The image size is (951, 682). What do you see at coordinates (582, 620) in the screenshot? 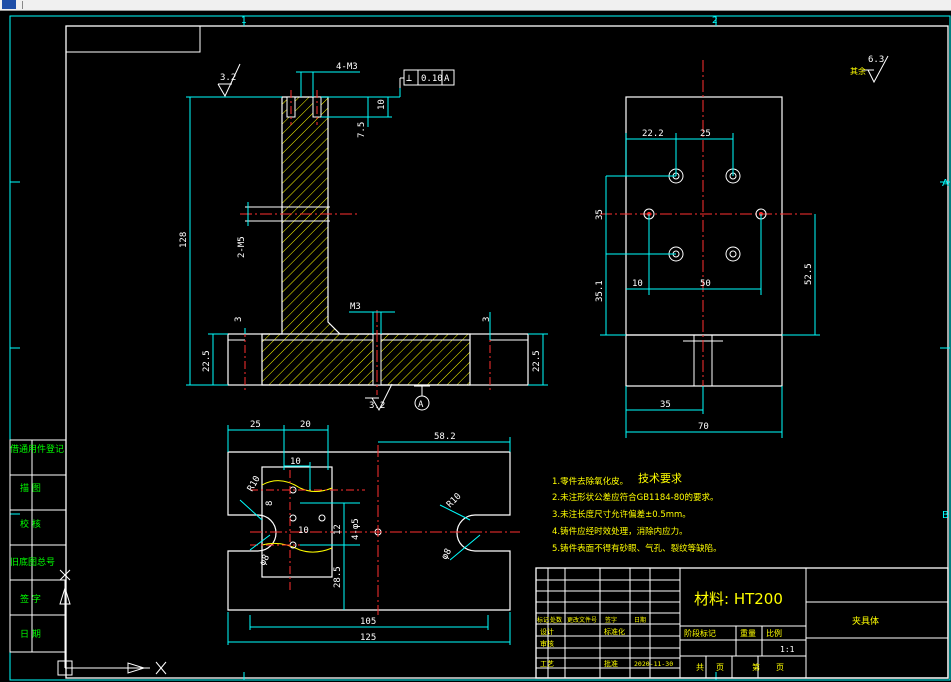
I see `title-change-doc: 更改文件号` at bounding box center [582, 620].